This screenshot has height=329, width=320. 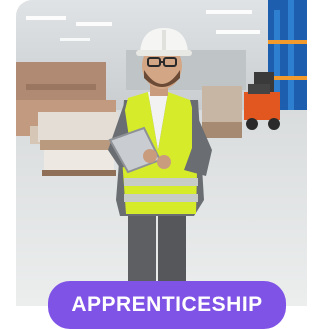 I want to click on category-badge-label: APPRENTICESHIP, so click(x=167, y=304).